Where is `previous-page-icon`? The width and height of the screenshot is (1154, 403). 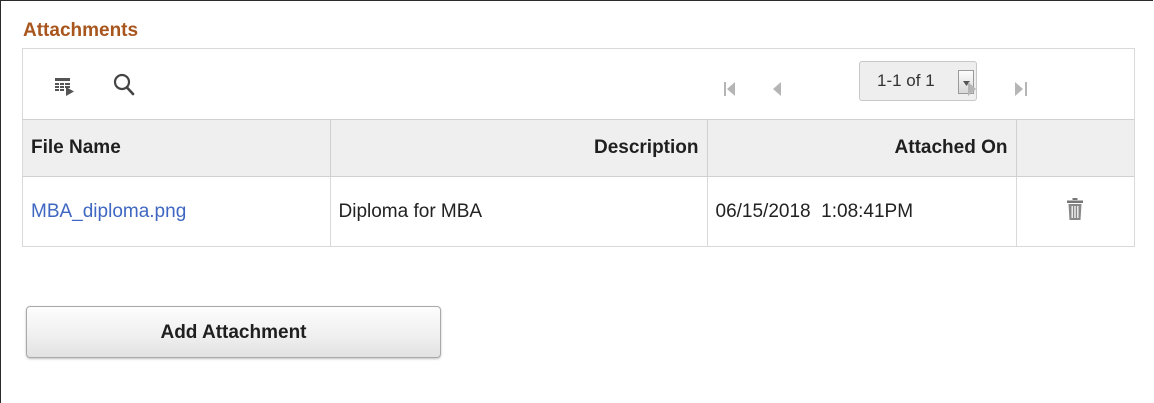
previous-page-icon is located at coordinates (777, 91).